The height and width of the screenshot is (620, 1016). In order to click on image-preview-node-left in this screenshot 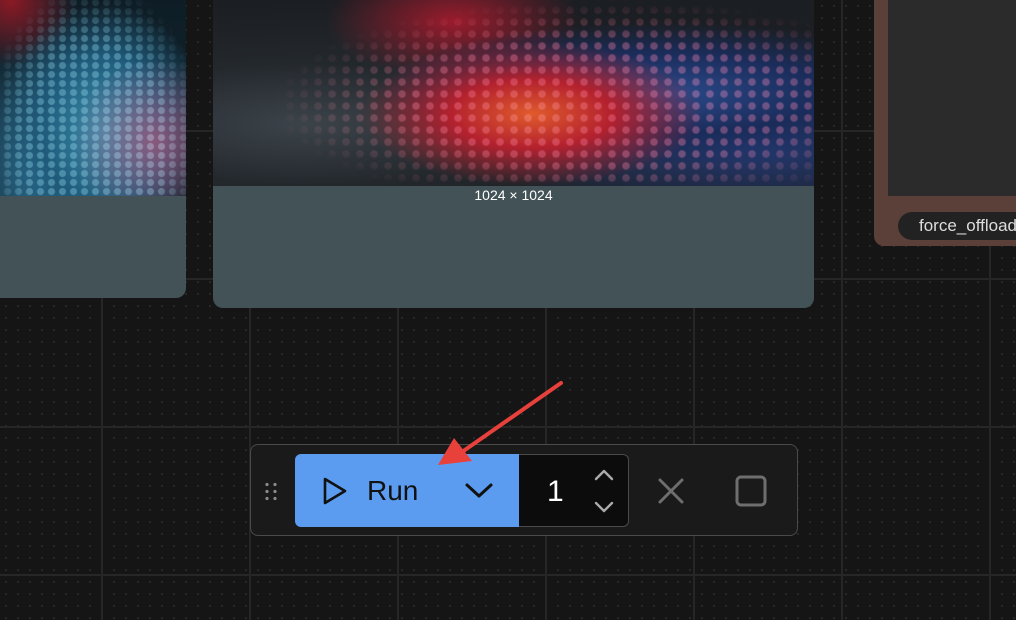, I will do `click(93, 149)`.